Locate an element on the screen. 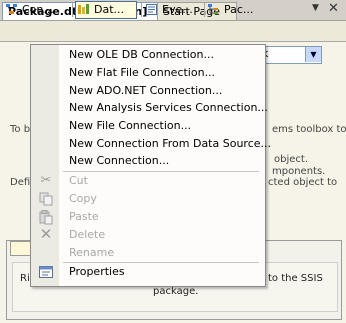  hint-text-left: Defi is located at coordinates (20, 182).